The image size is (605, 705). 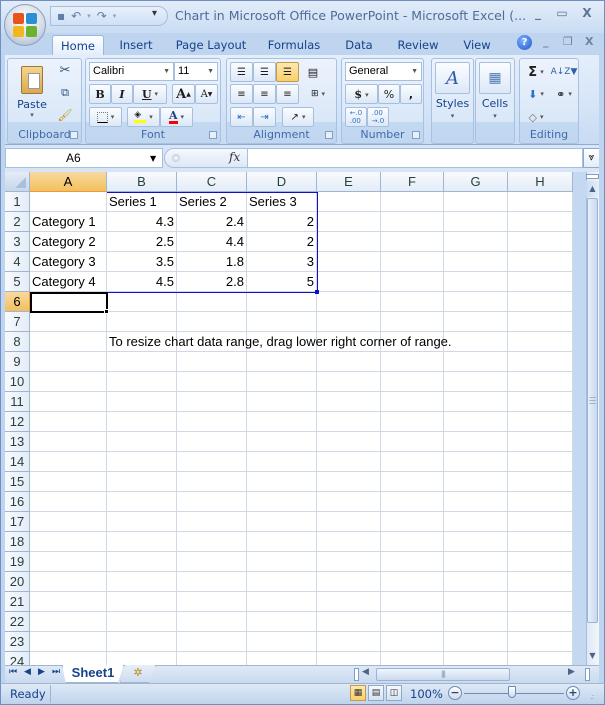 I want to click on cell-d4: 3, so click(x=282, y=262).